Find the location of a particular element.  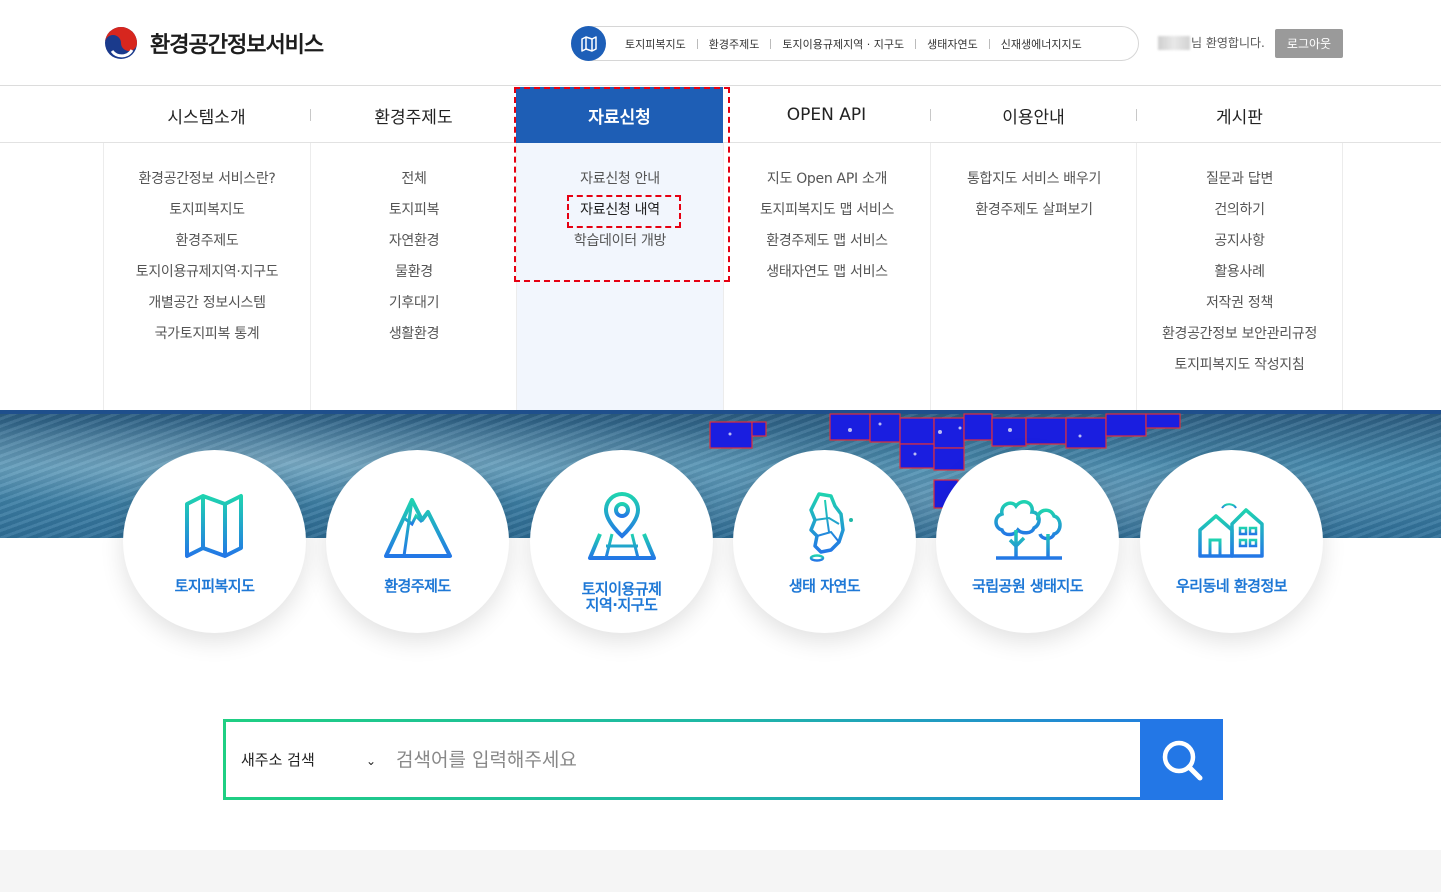

search-box: 새주소 검색 ⌄ is located at coordinates (724, 759).